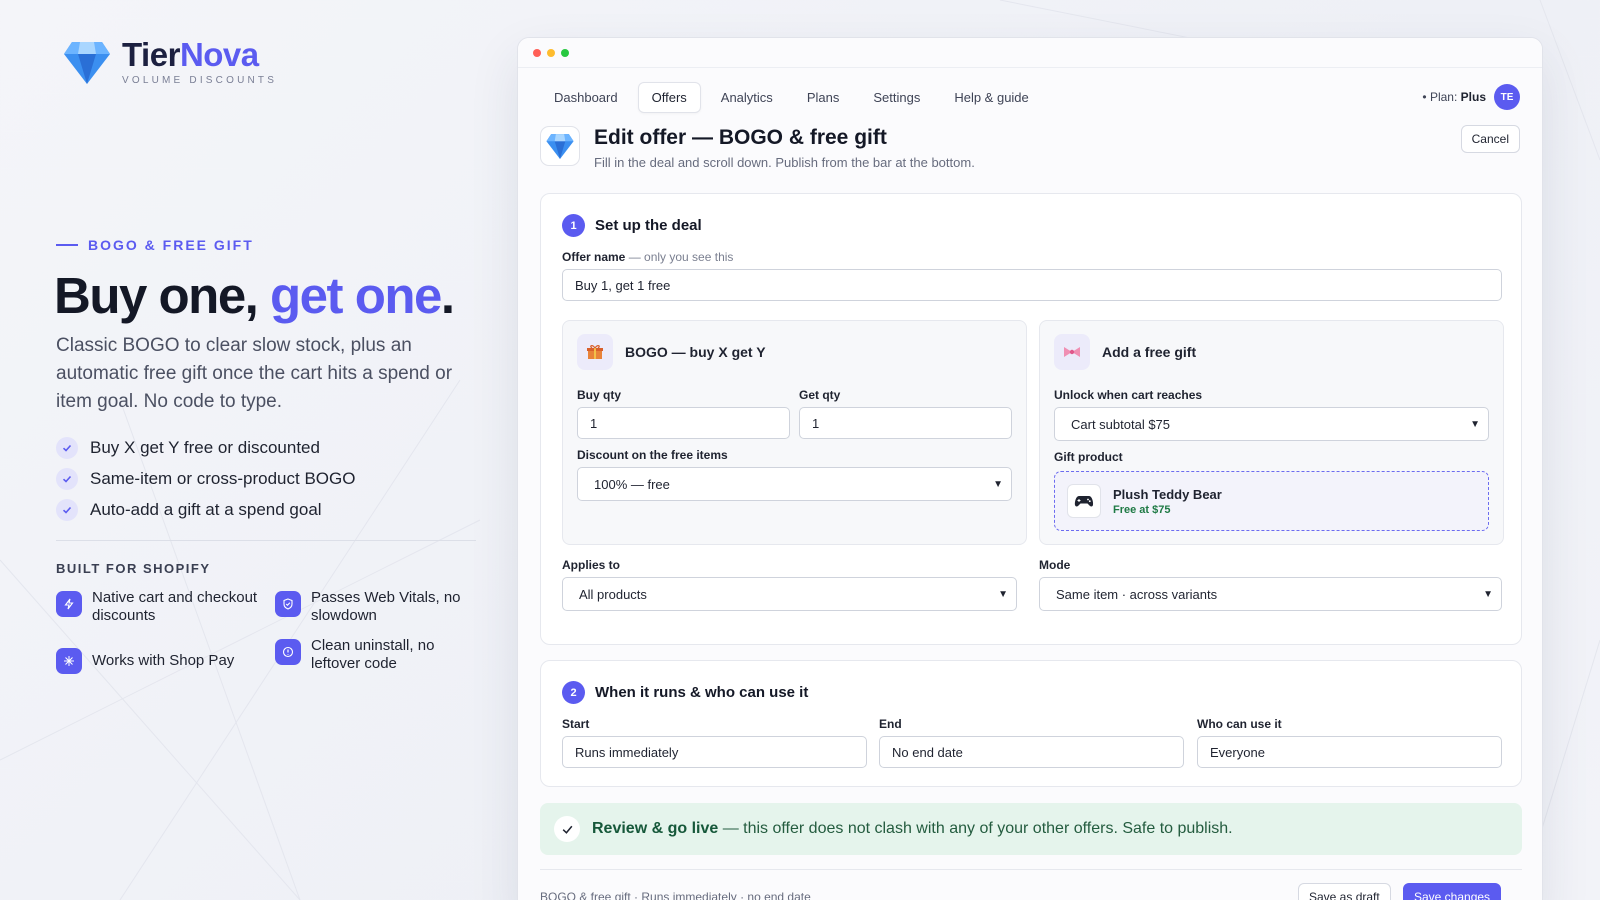  Describe the element at coordinates (1031, 752) in the screenshot. I see `end-input: No end date` at that location.